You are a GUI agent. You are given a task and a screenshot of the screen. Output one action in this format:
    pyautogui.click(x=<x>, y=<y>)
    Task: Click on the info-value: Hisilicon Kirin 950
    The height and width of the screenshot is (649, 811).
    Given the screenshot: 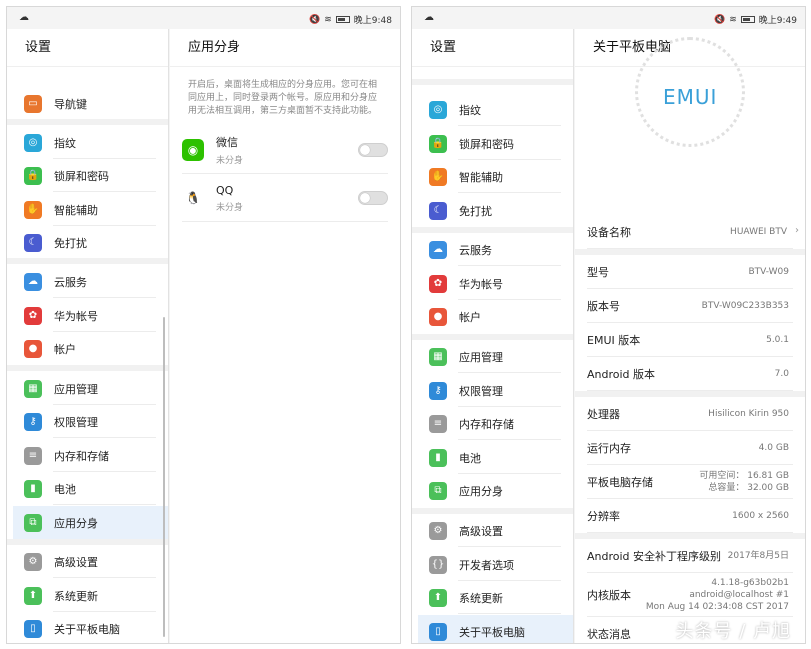 What is the action you would take?
    pyautogui.click(x=748, y=414)
    